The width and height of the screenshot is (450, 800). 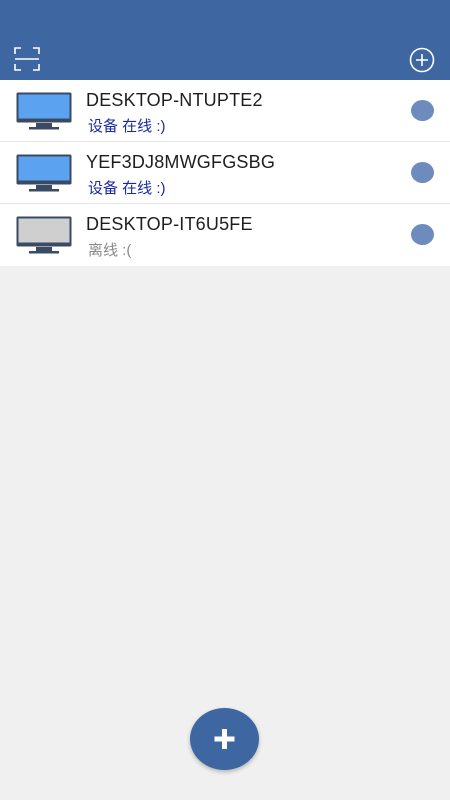 I want to click on device-name: DESKTOP-NTUPTE2, so click(x=174, y=100).